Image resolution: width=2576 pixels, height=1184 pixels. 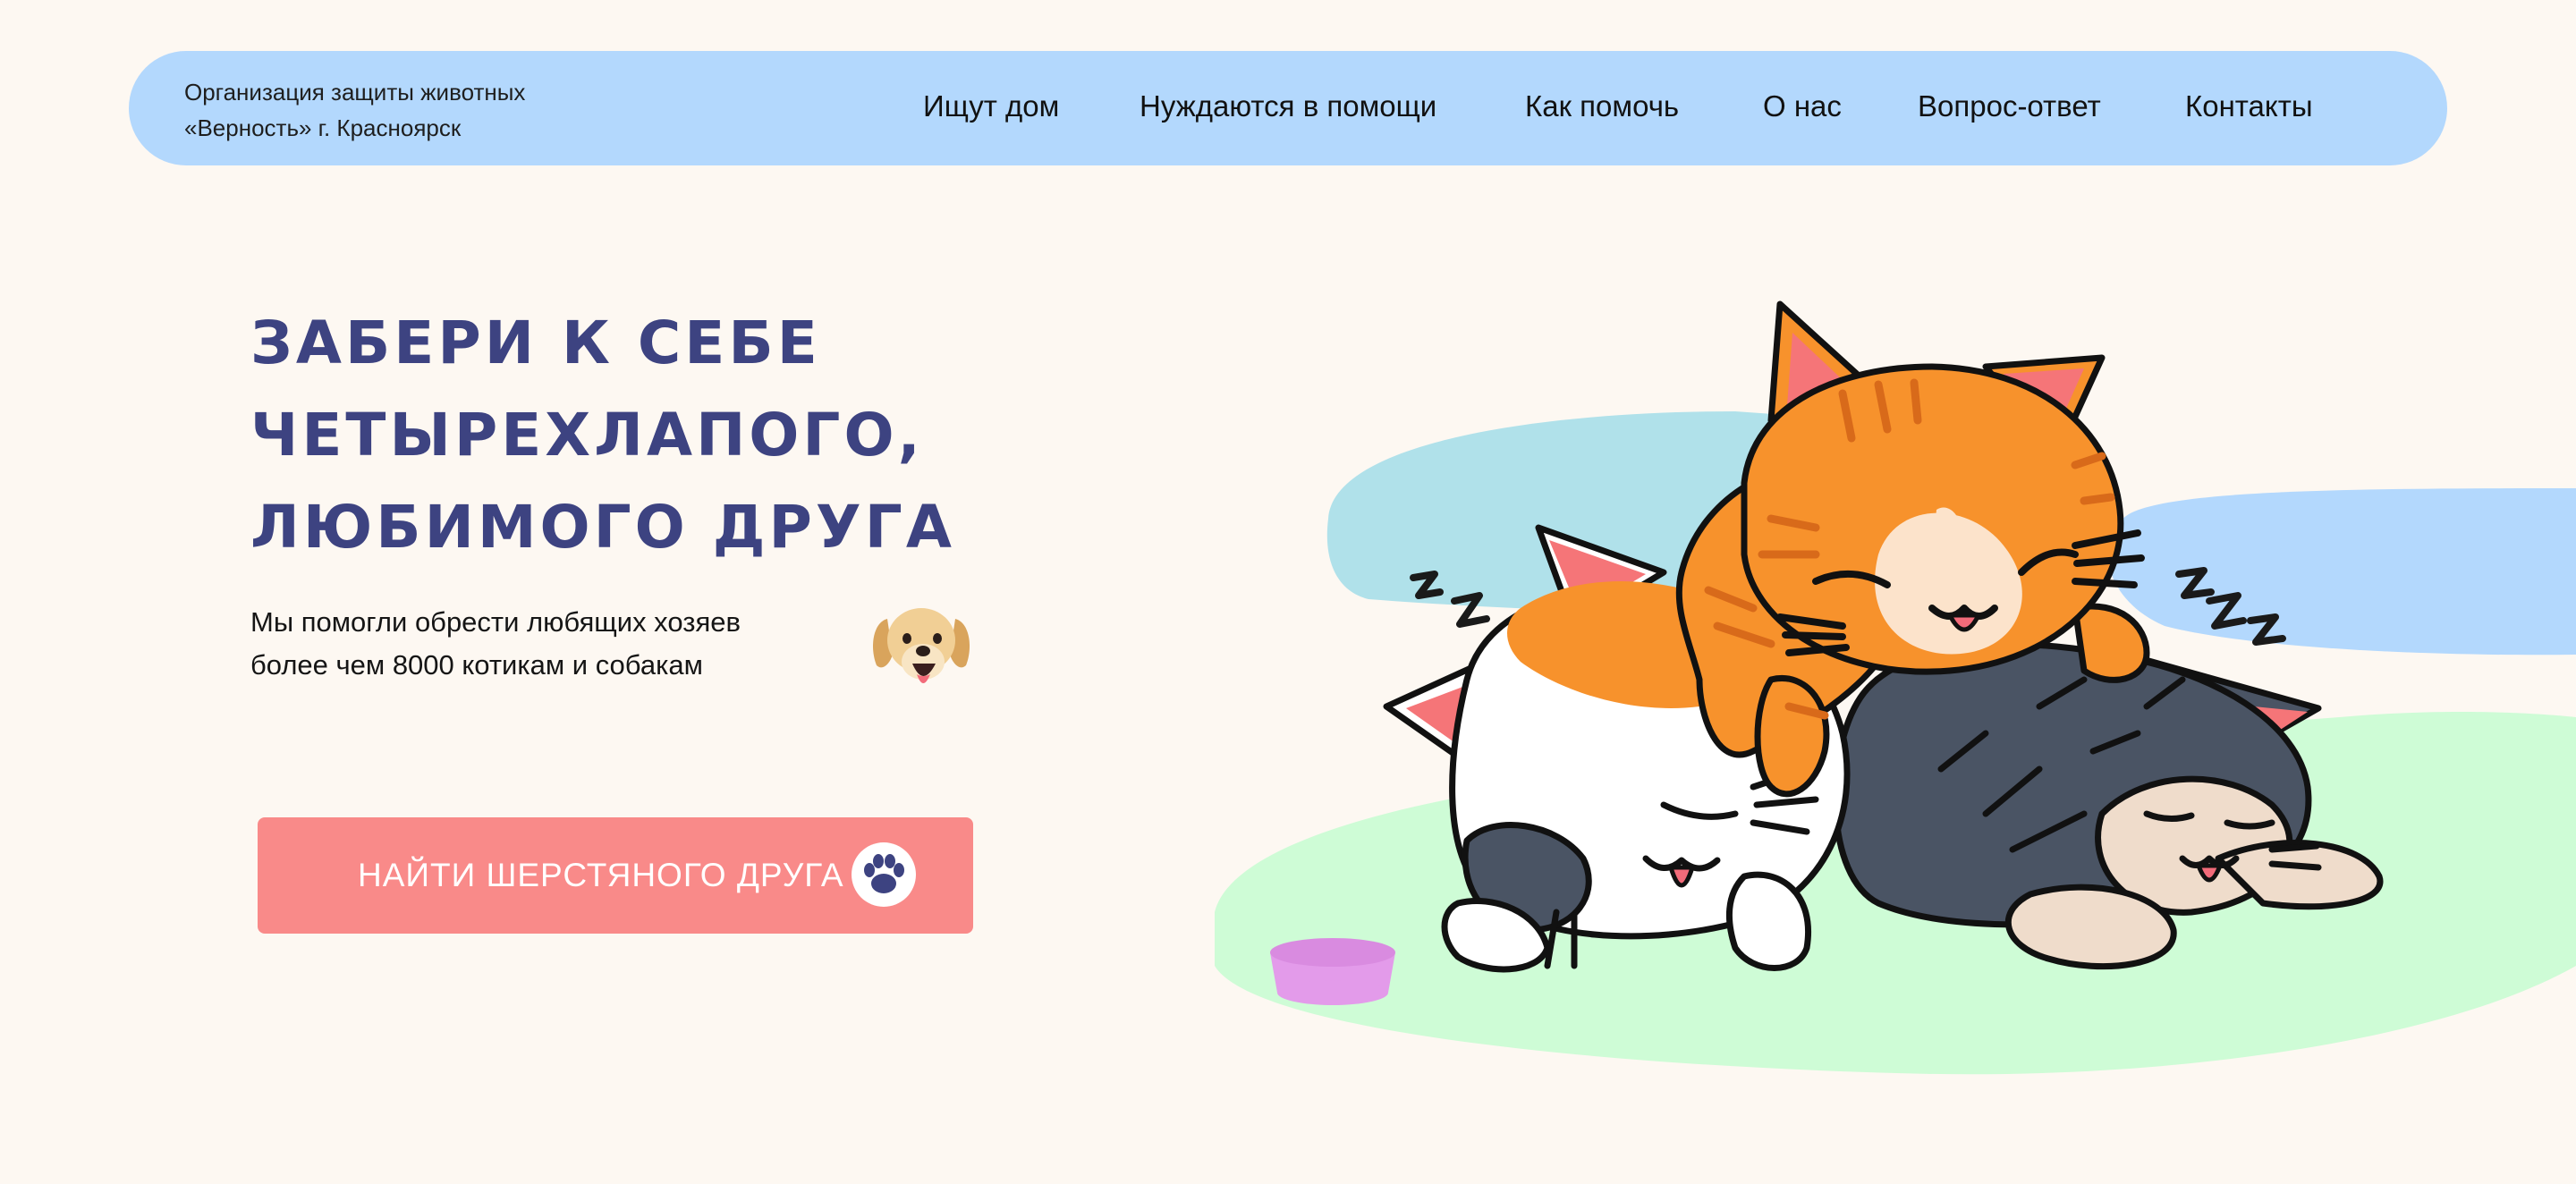 What do you see at coordinates (991, 106) in the screenshot?
I see `nav-item-looking-for-home: Ищут дом` at bounding box center [991, 106].